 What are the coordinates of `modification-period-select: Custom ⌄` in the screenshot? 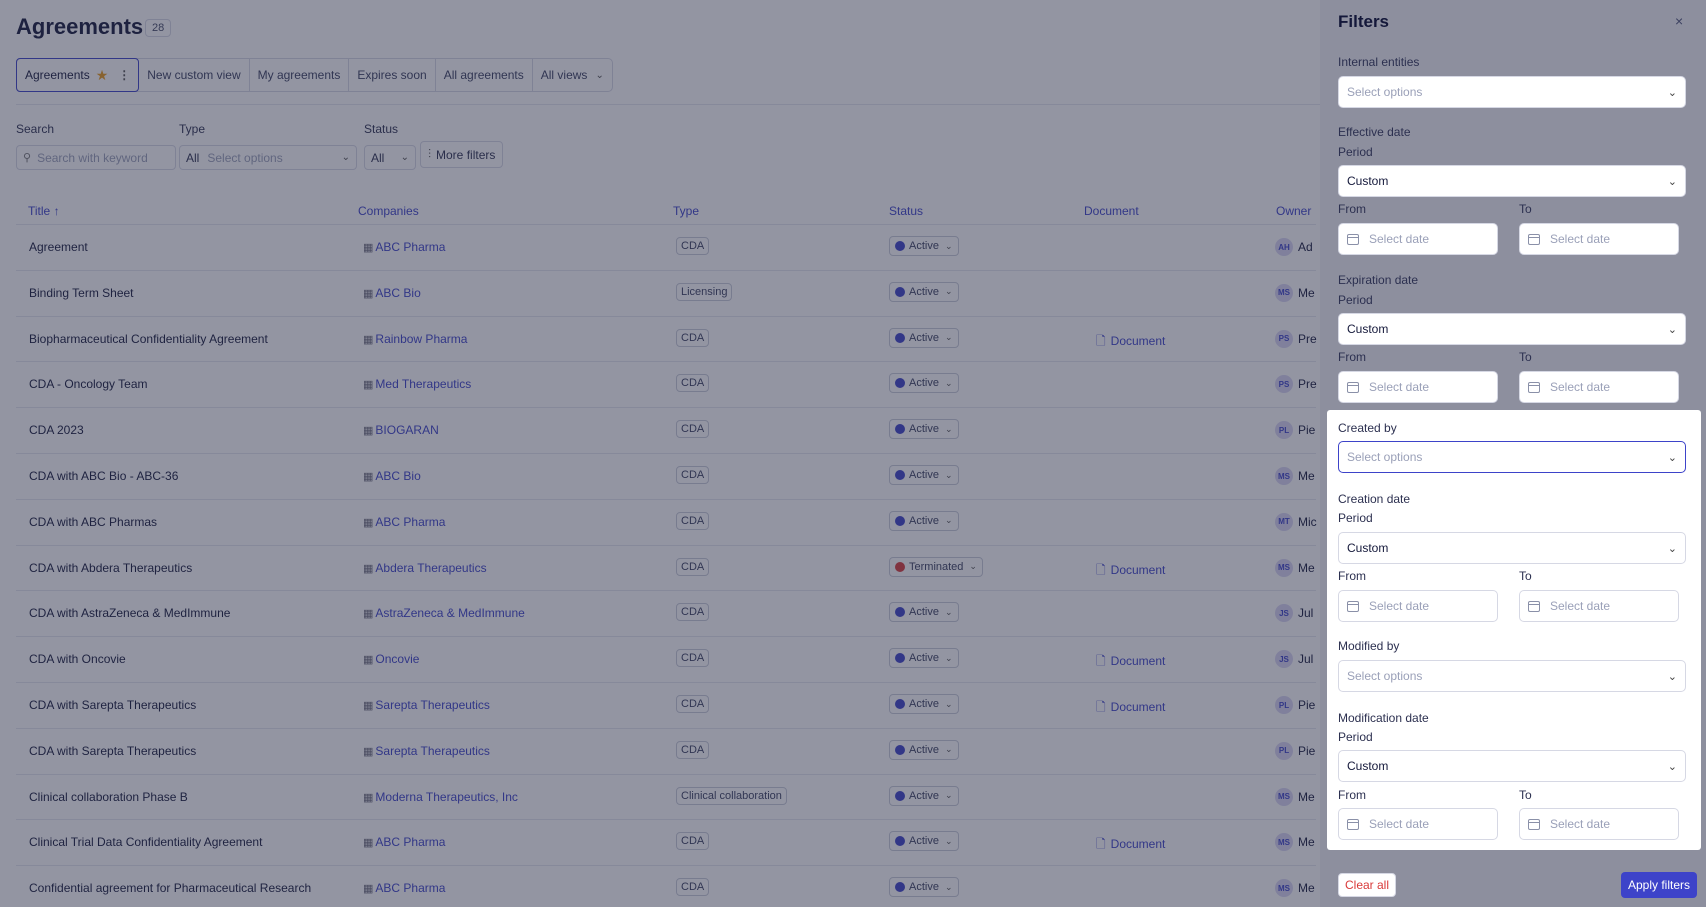 It's located at (1512, 766).